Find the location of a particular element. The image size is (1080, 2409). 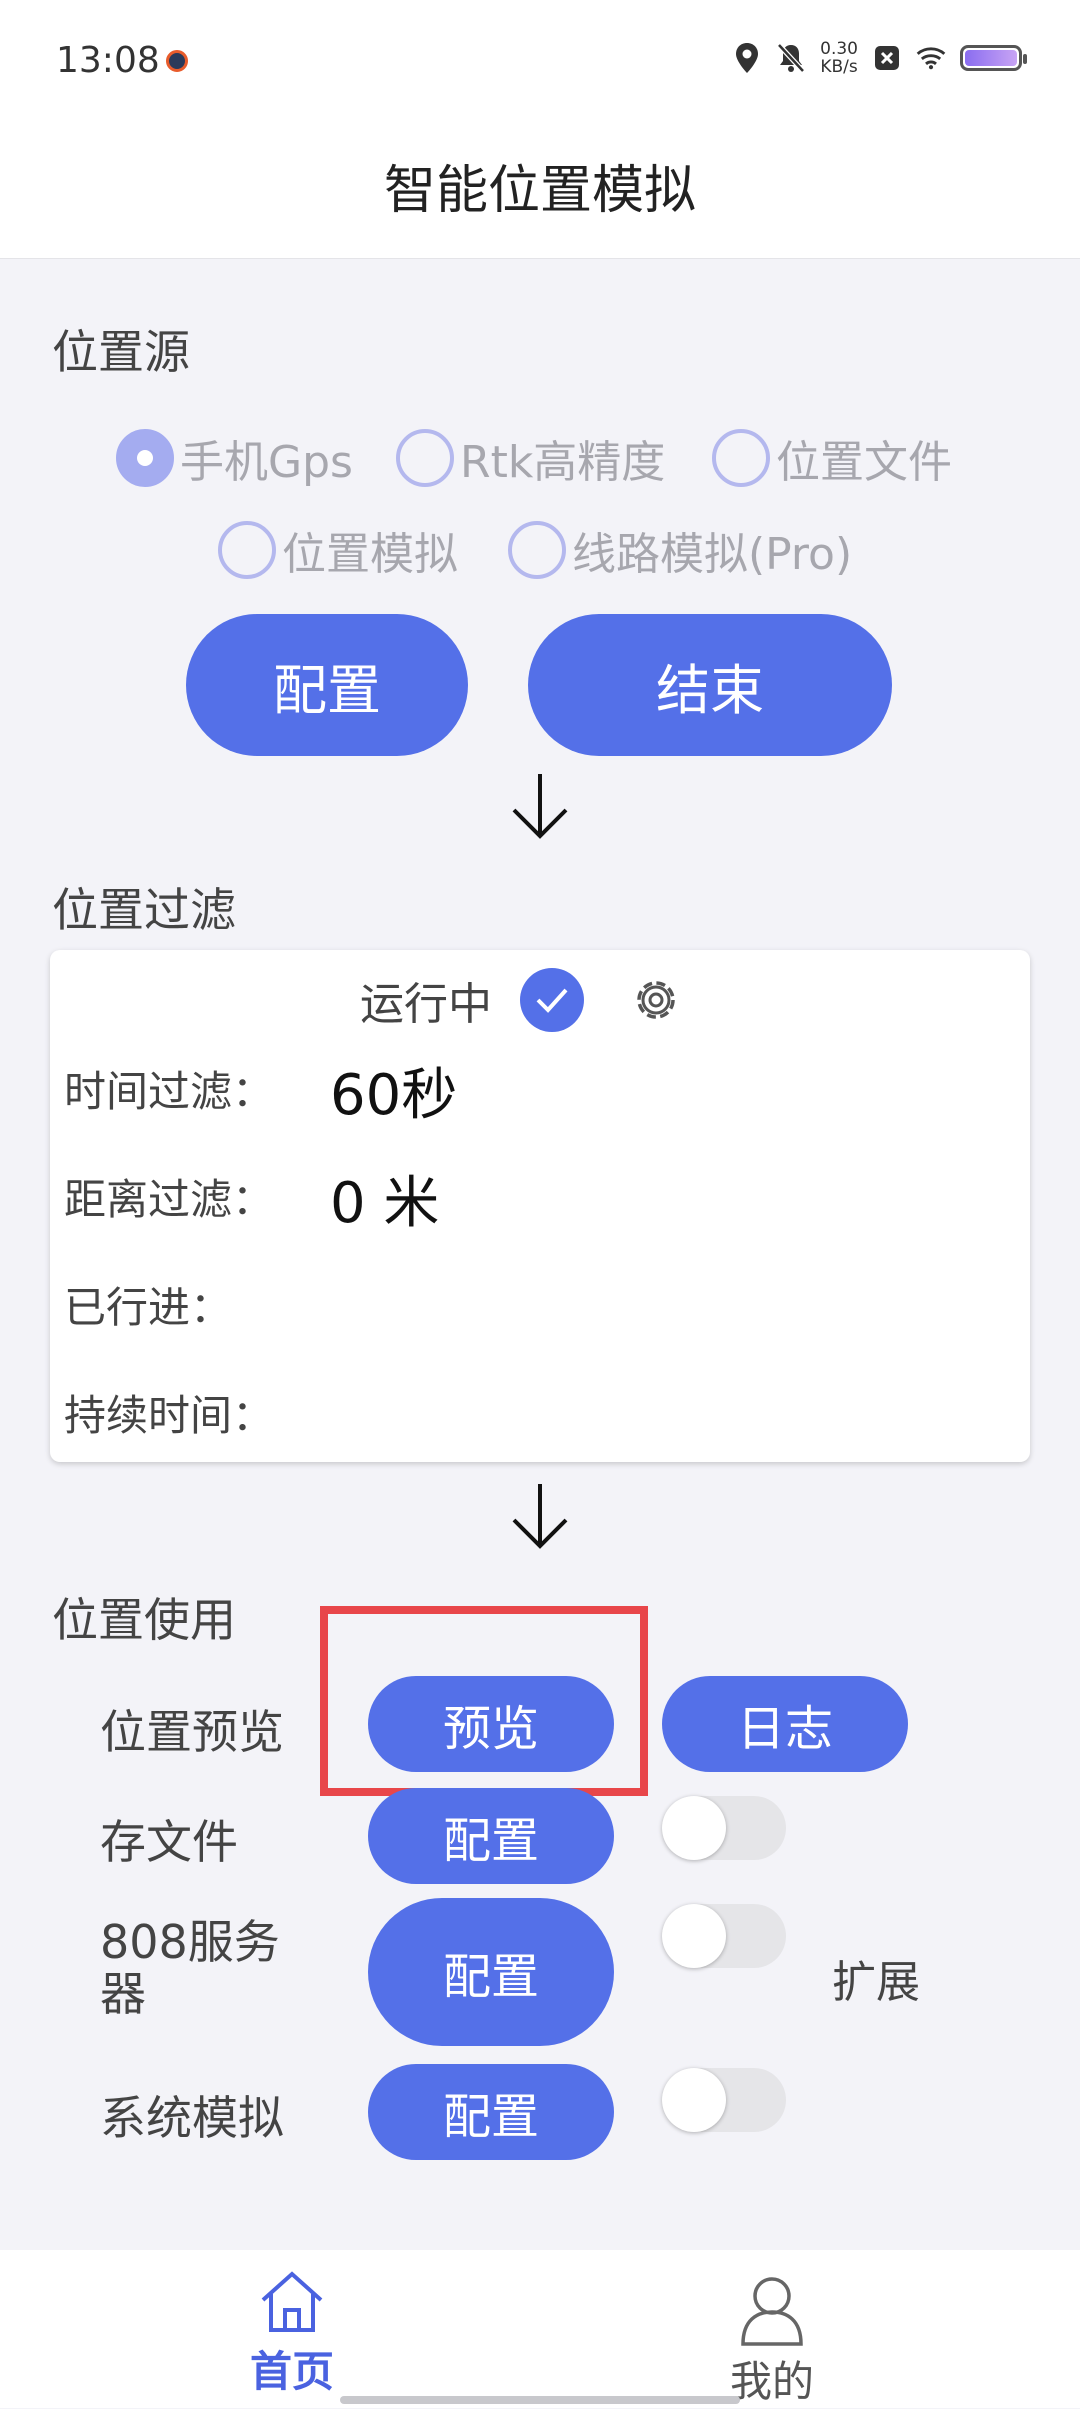

close-box-icon is located at coordinates (887, 58).